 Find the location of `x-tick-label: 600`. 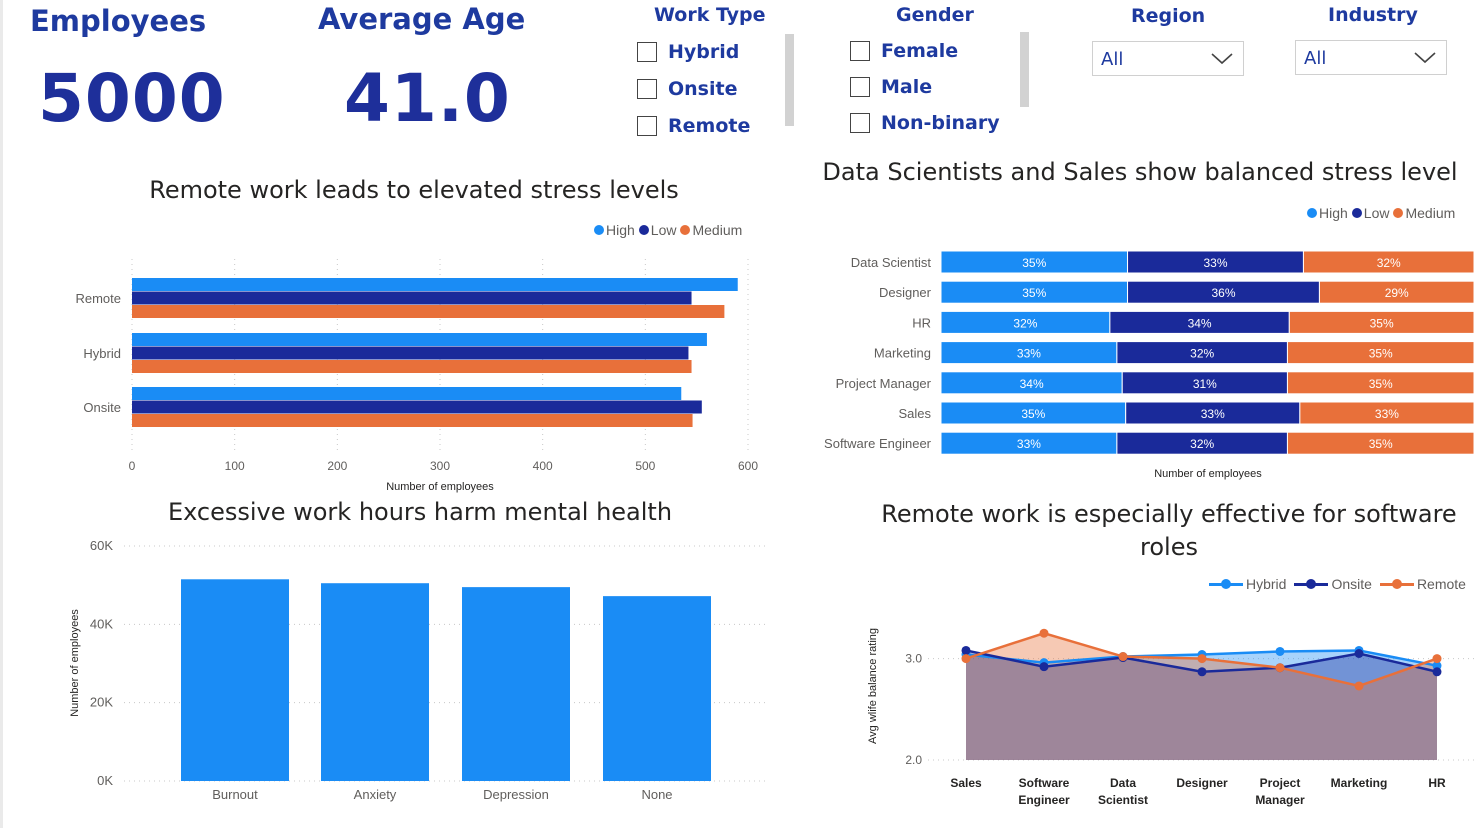

x-tick-label: 600 is located at coordinates (748, 466).